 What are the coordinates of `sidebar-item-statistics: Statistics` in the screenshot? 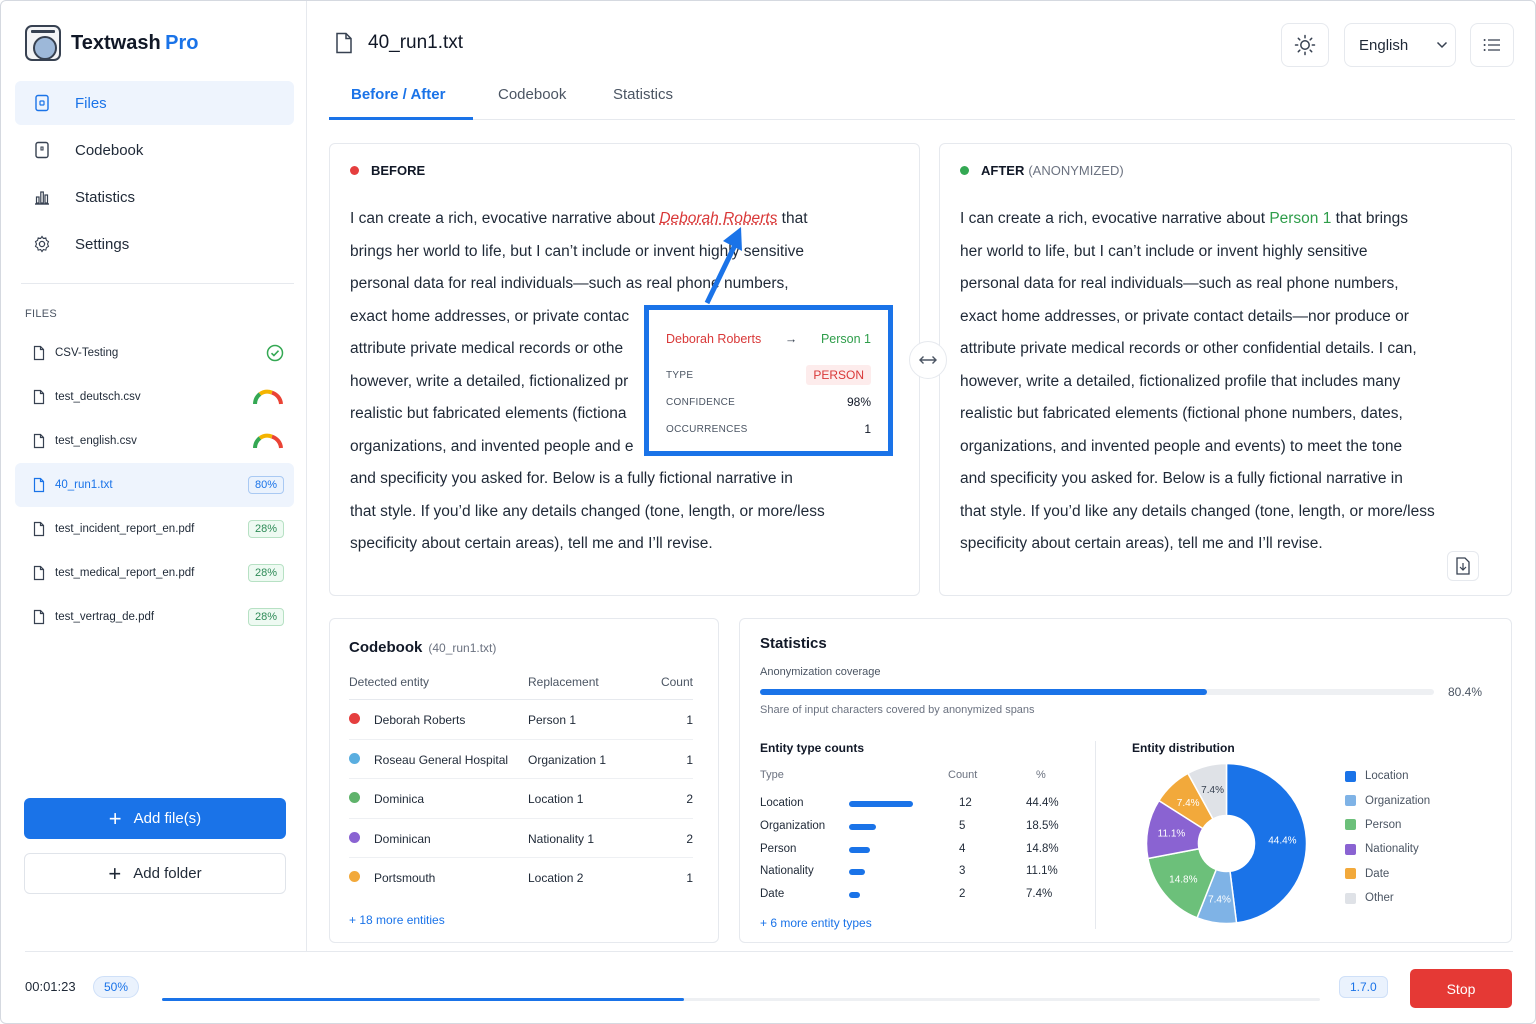 It's located at (154, 197).